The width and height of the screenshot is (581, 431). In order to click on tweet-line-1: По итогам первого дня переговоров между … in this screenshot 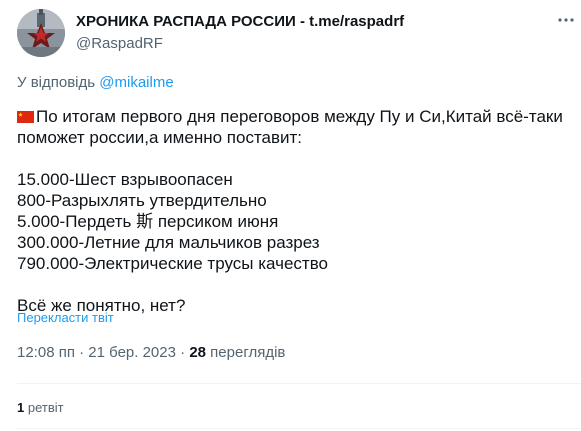, I will do `click(299, 116)`.